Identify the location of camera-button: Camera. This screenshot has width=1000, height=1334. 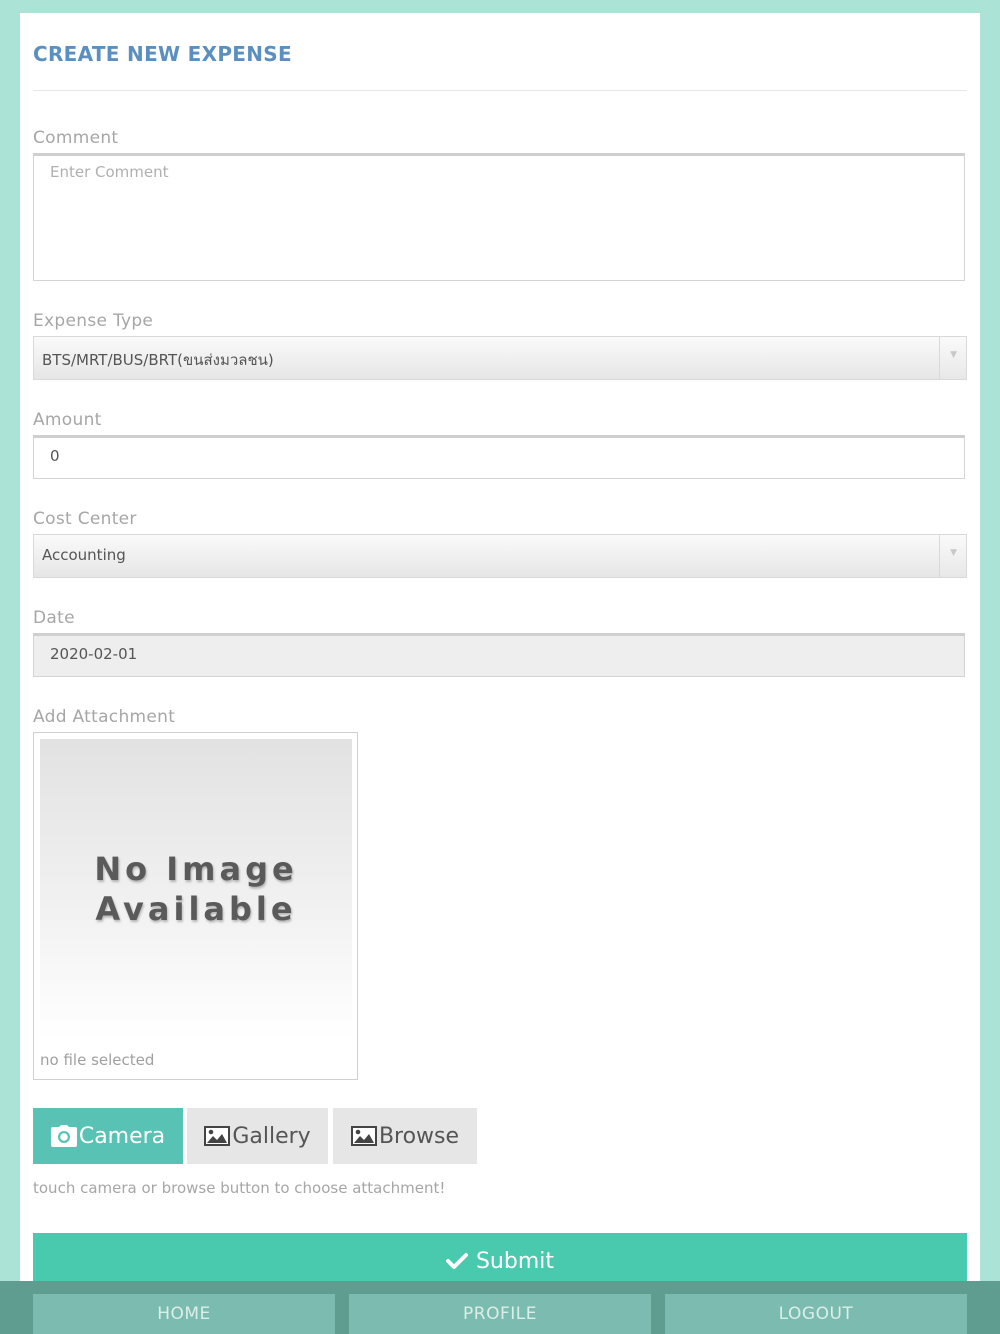
(108, 1136).